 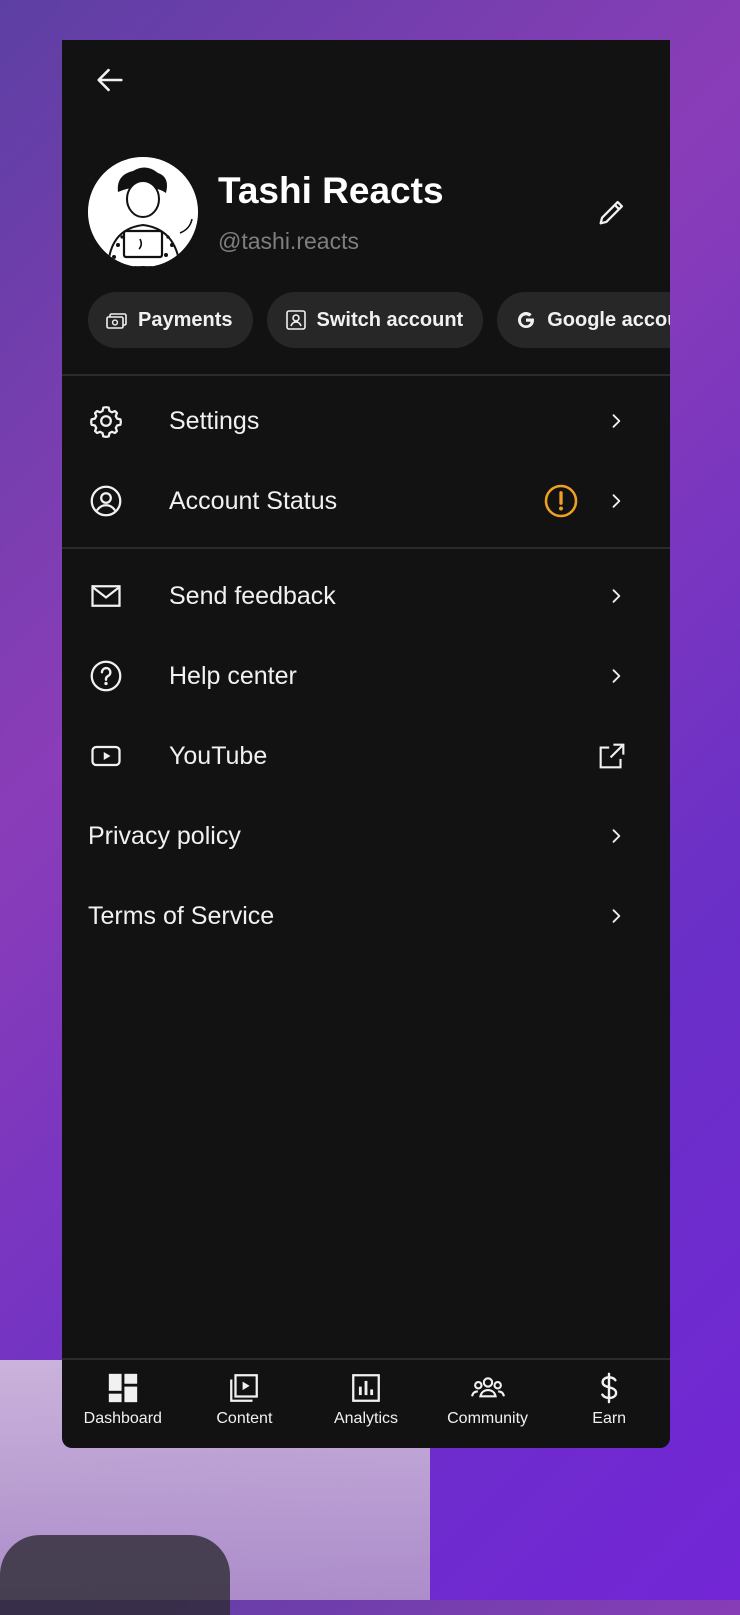 What do you see at coordinates (123, 1388) in the screenshot?
I see `dashboard-icon` at bounding box center [123, 1388].